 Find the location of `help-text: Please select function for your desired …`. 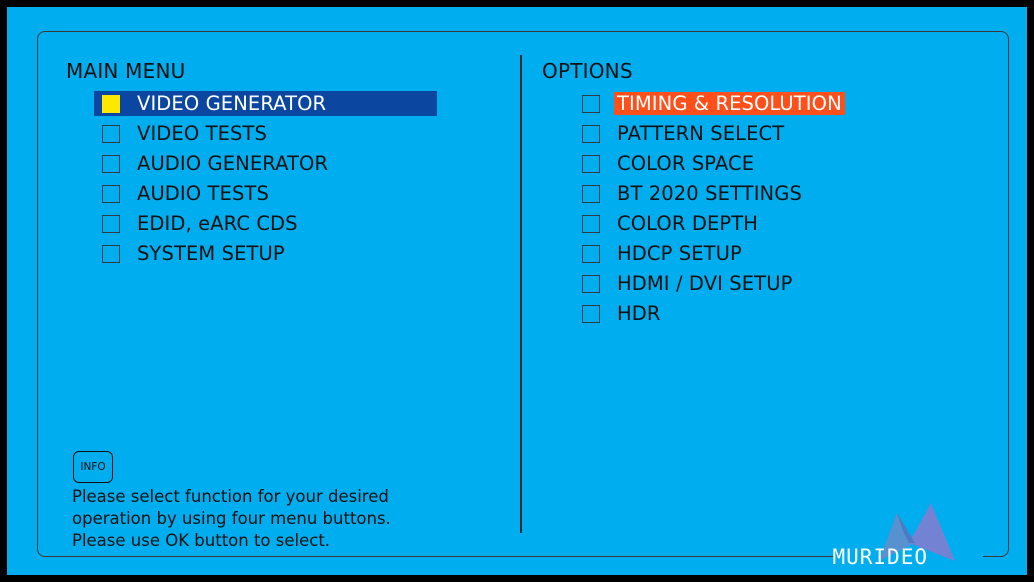

help-text: Please select function for your desired … is located at coordinates (272, 519).